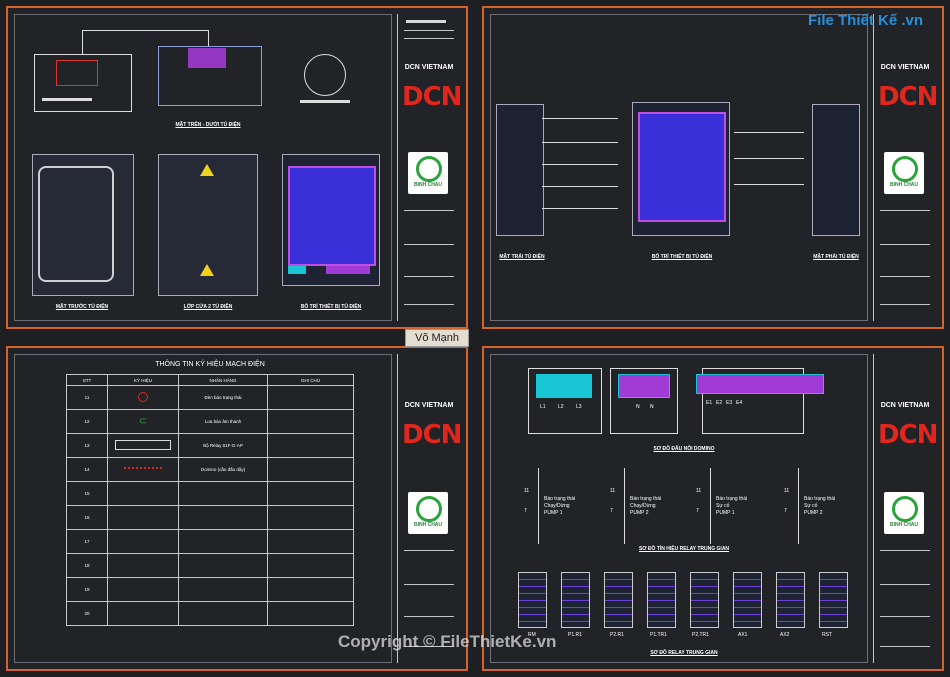 This screenshot has width=950, height=677. I want to click on author-label: Võ Mạnh, so click(437, 338).